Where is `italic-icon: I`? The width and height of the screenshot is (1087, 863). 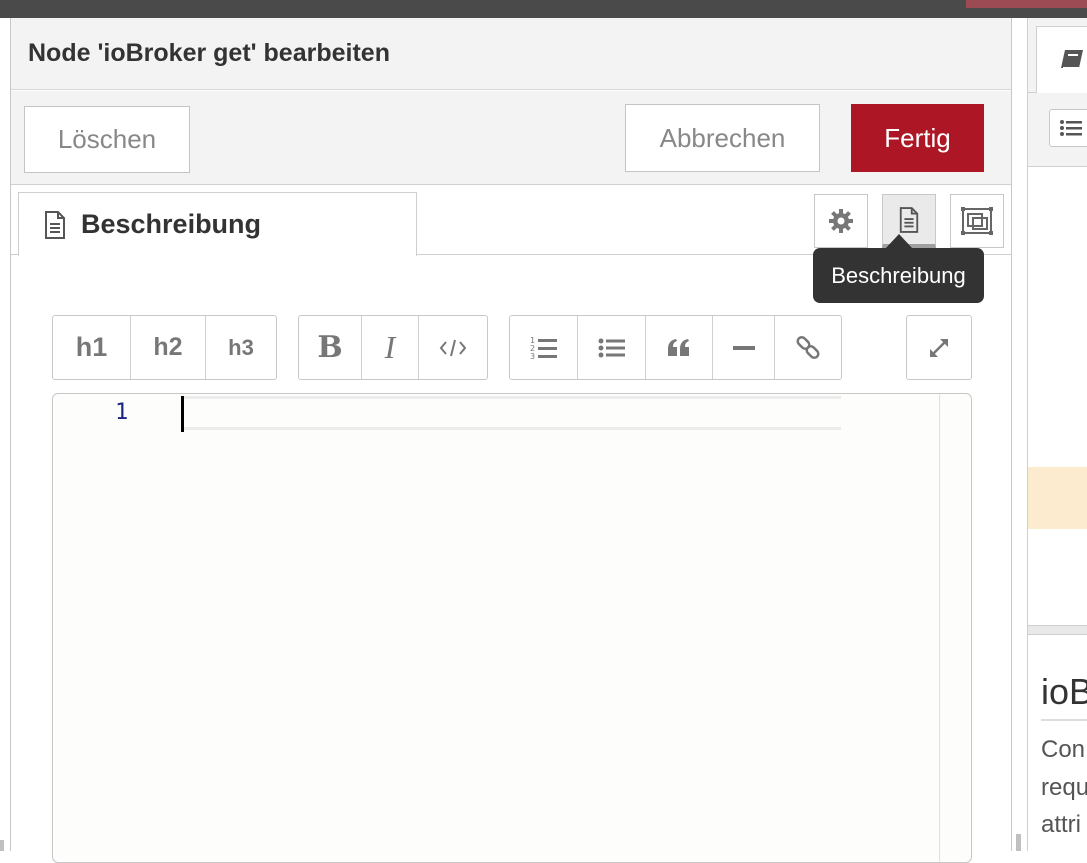 italic-icon: I is located at coordinates (390, 347).